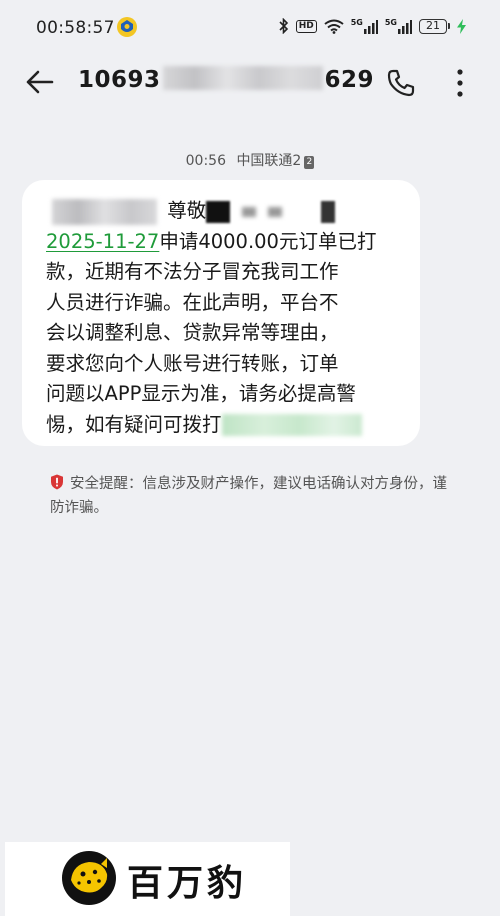 The height and width of the screenshot is (916, 500). I want to click on battery-level: 21, so click(433, 26).